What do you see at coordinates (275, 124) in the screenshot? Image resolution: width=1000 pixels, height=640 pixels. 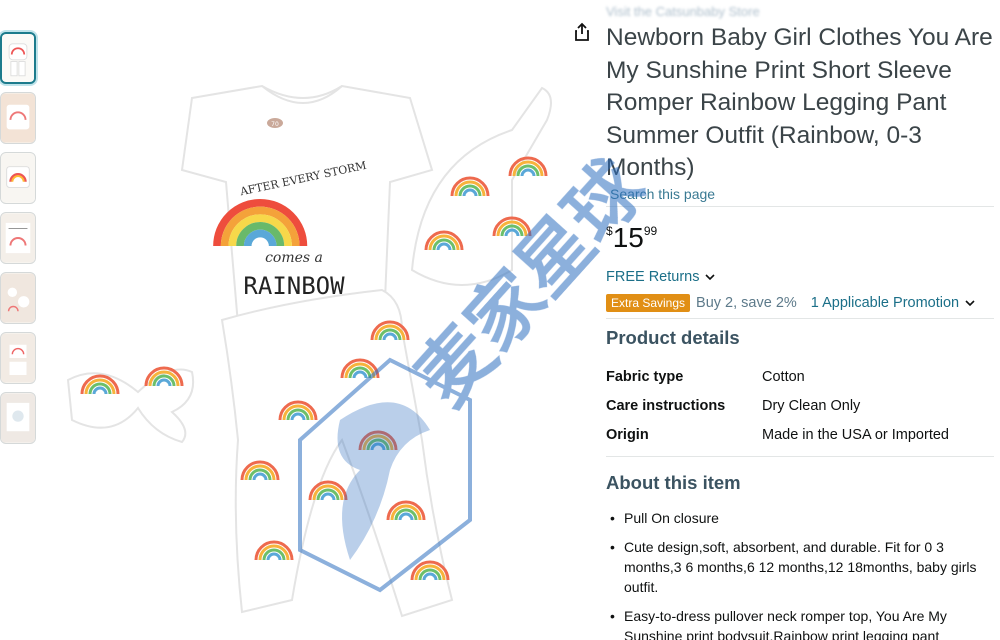 I see `onesie-tag-text: 70` at bounding box center [275, 124].